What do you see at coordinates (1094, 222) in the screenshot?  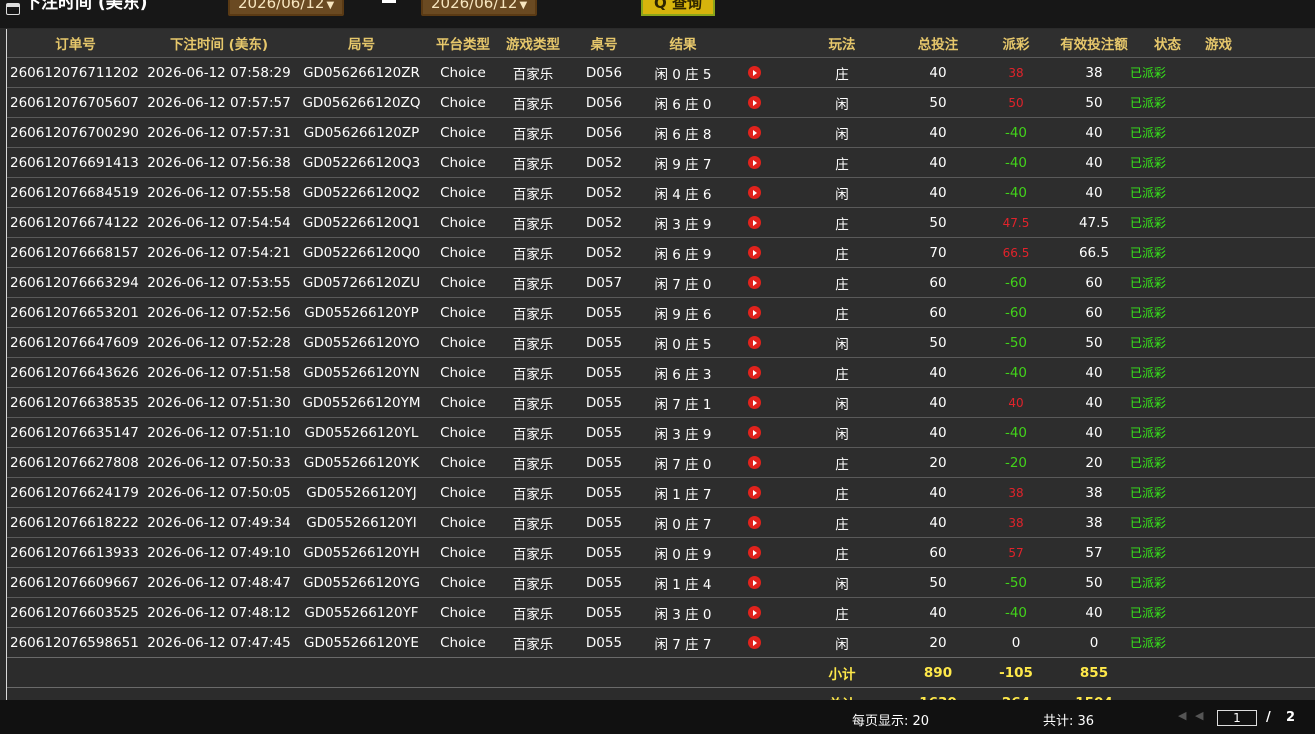 I see `valid-bet-cell: 47.5` at bounding box center [1094, 222].